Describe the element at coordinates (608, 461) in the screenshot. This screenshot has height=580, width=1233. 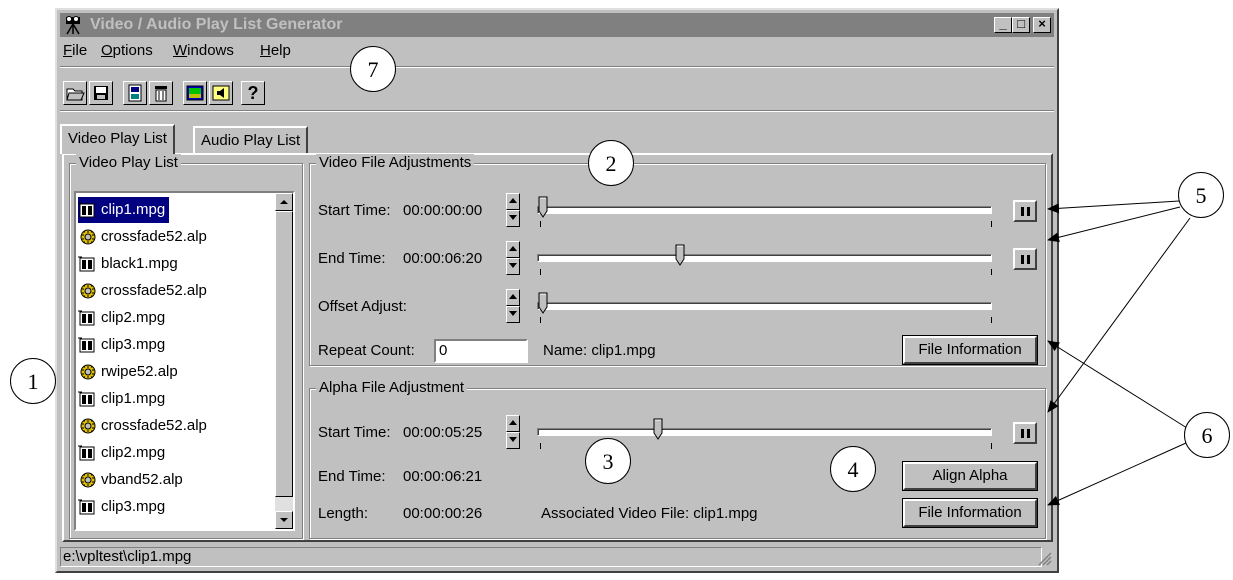
I see `callout-3: 3` at that location.